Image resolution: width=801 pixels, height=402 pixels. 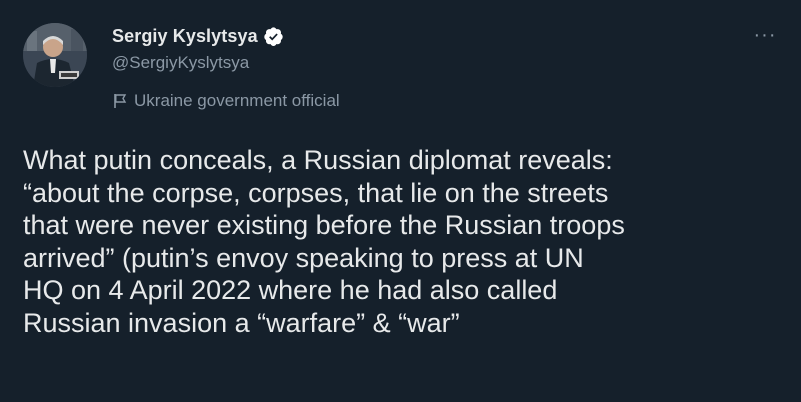 I want to click on name-row: Sergiy Kyslytsya, so click(x=226, y=36).